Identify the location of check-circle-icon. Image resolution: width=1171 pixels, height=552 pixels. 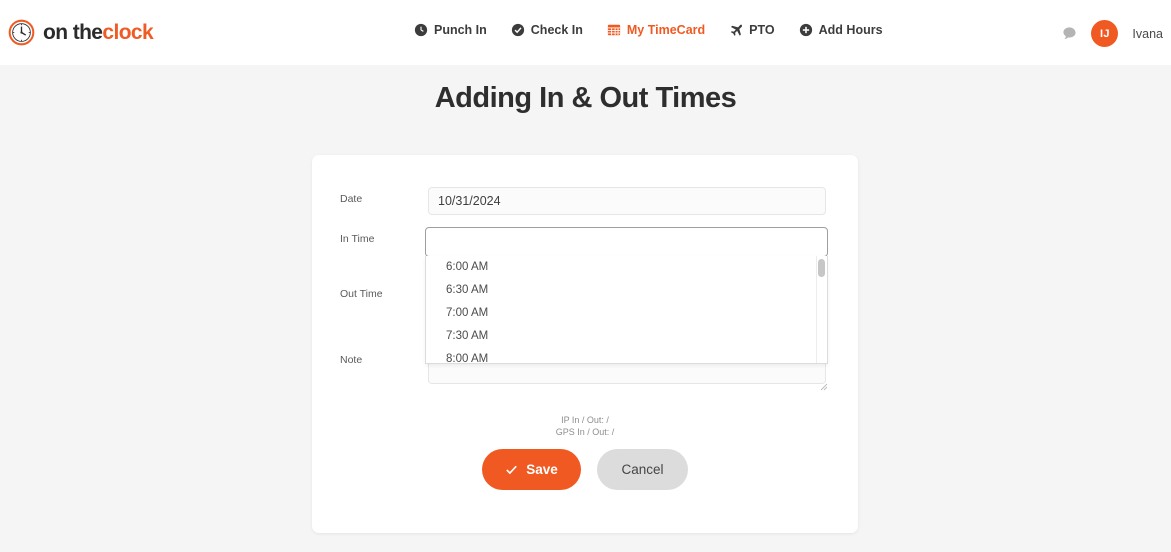
(518, 30).